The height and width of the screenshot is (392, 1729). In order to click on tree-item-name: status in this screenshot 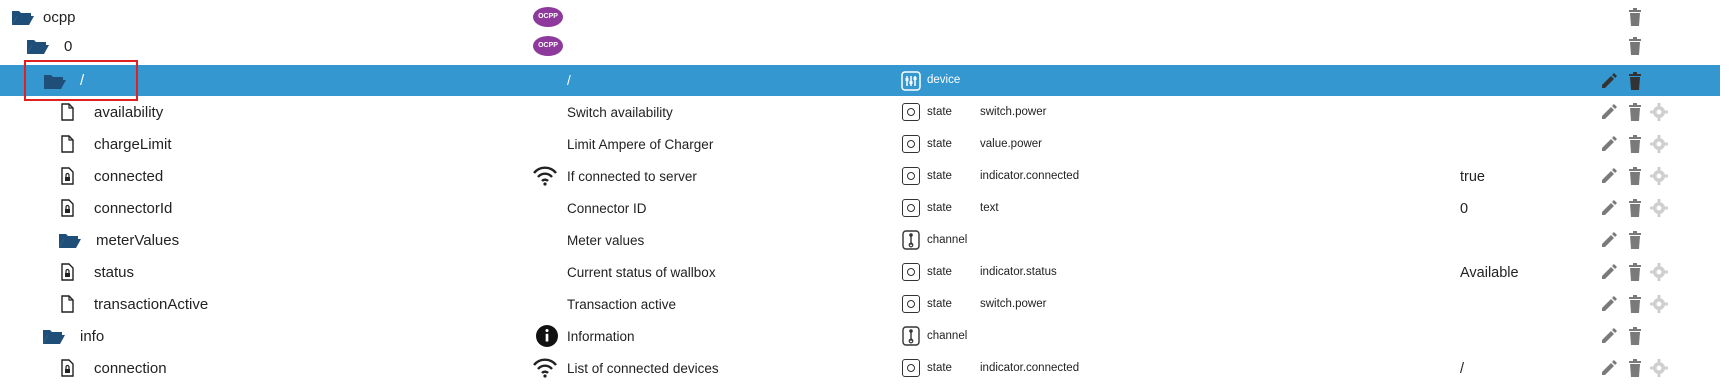, I will do `click(114, 272)`.